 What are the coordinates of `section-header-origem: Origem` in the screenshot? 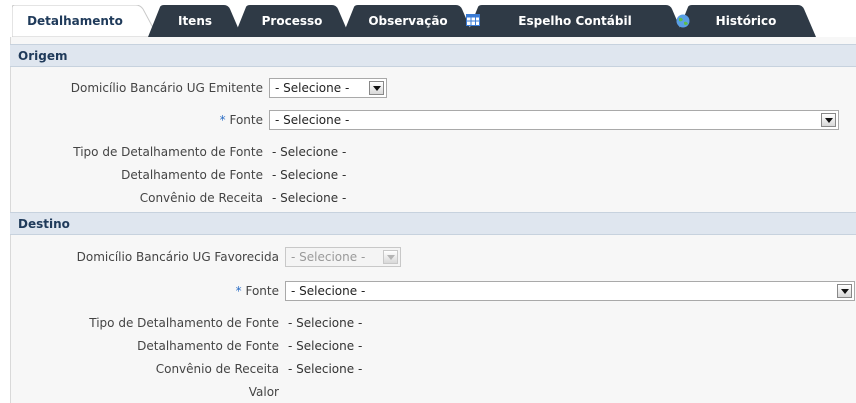 It's located at (433, 55).